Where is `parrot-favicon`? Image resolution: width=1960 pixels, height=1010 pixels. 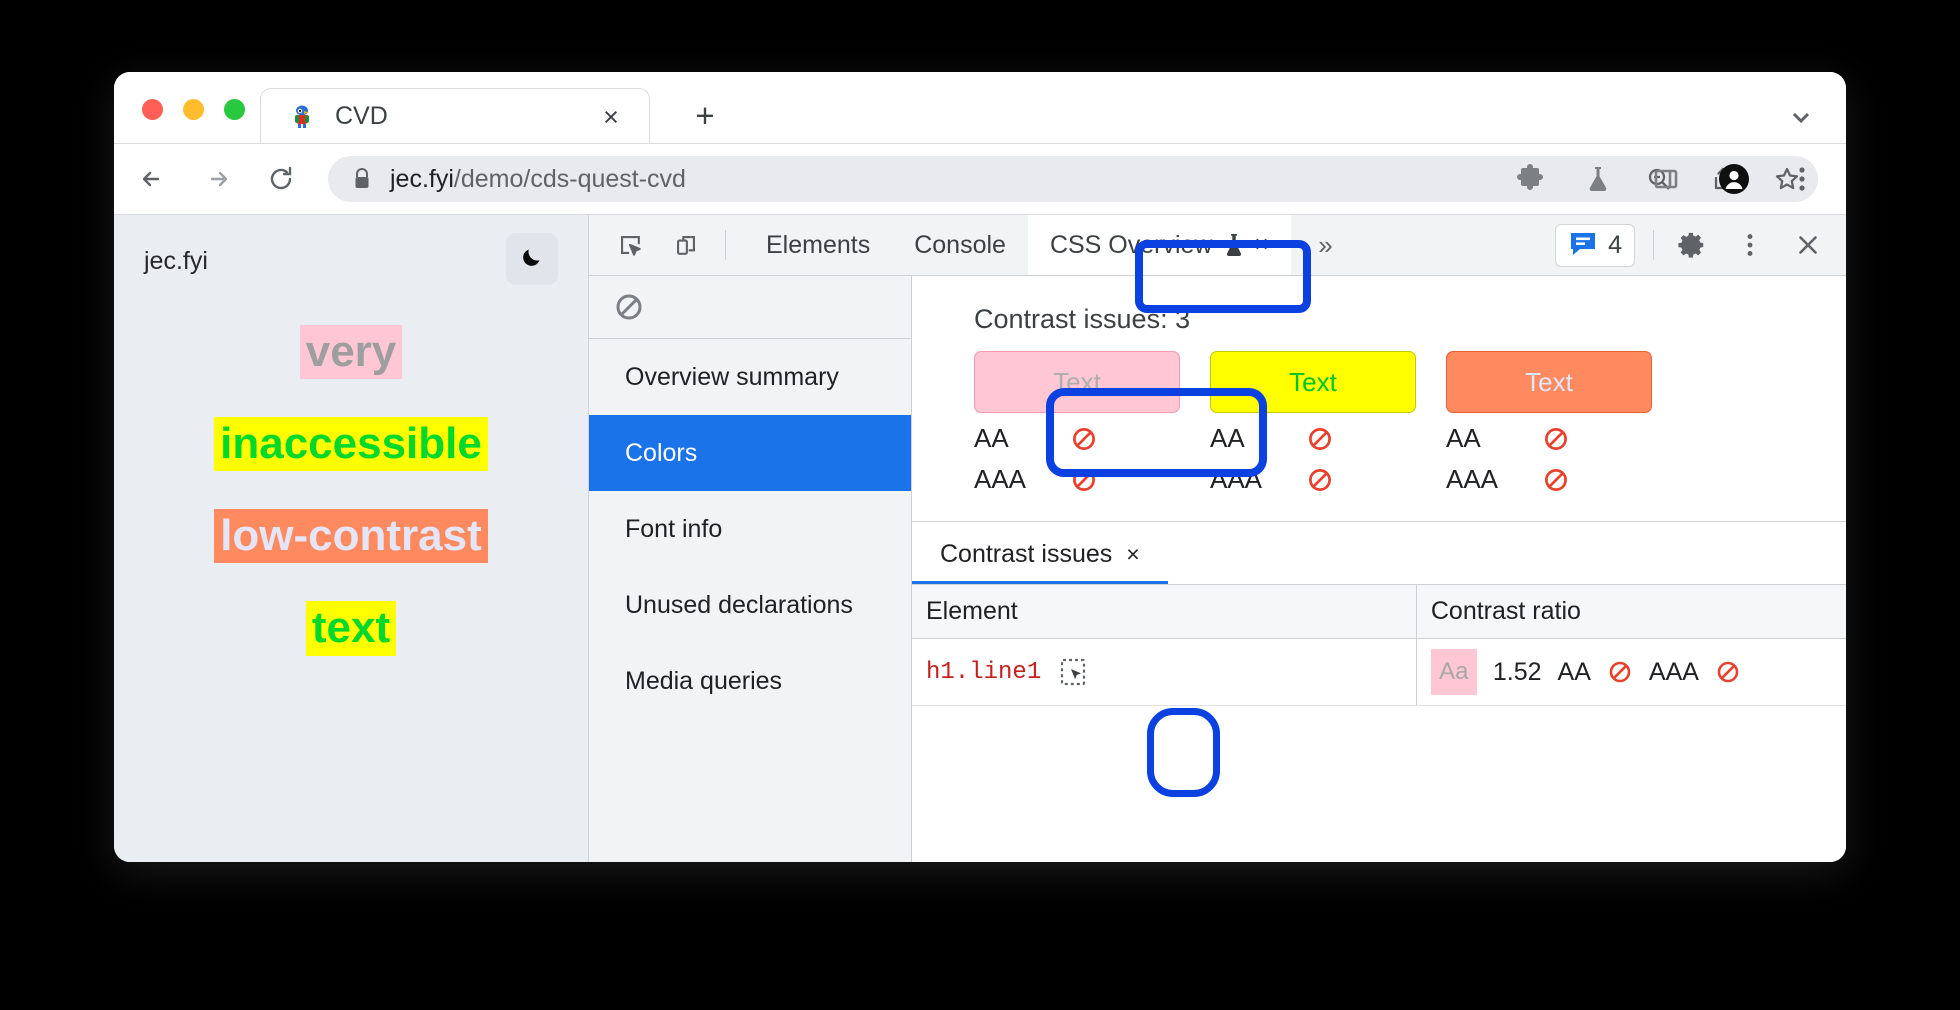 parrot-favicon is located at coordinates (302, 117).